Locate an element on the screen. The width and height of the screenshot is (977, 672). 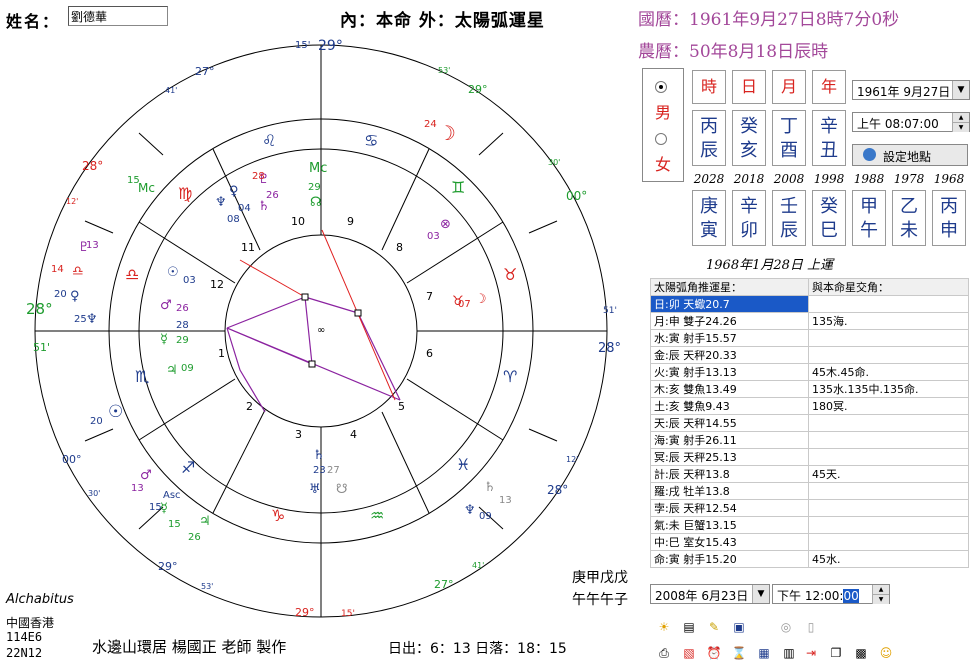
luck-year-1: 2028 is located at coordinates (709, 179).